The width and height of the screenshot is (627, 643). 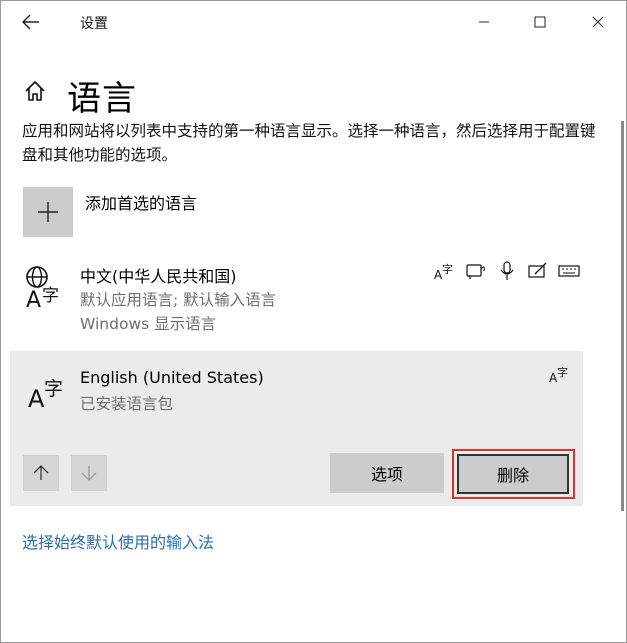 What do you see at coordinates (387, 473) in the screenshot?
I see `options-button: 选项` at bounding box center [387, 473].